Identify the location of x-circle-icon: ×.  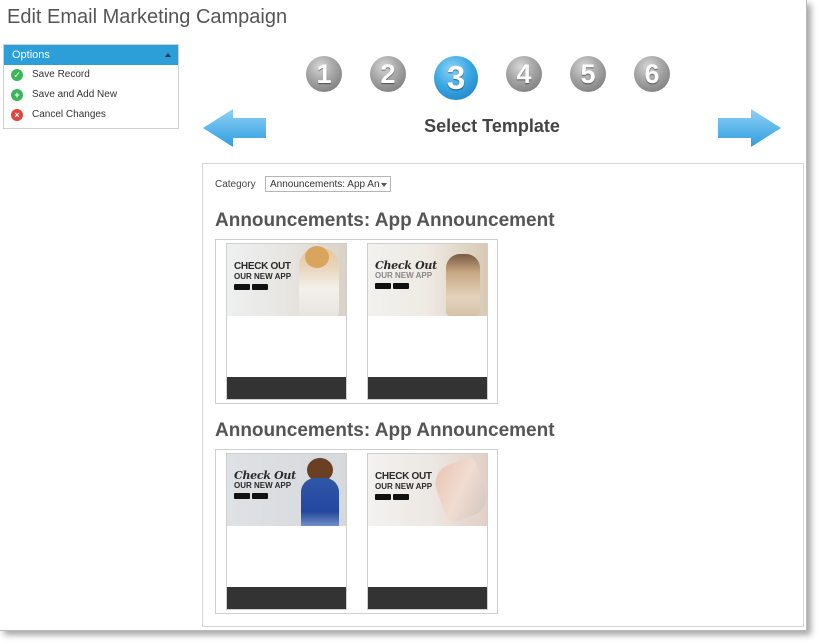
(17, 115).